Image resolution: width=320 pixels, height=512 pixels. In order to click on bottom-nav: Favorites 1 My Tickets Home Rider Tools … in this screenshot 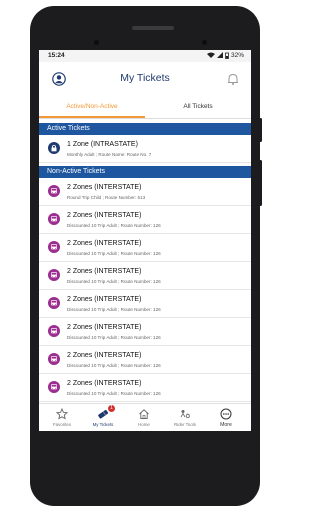, I will do `click(145, 417)`.